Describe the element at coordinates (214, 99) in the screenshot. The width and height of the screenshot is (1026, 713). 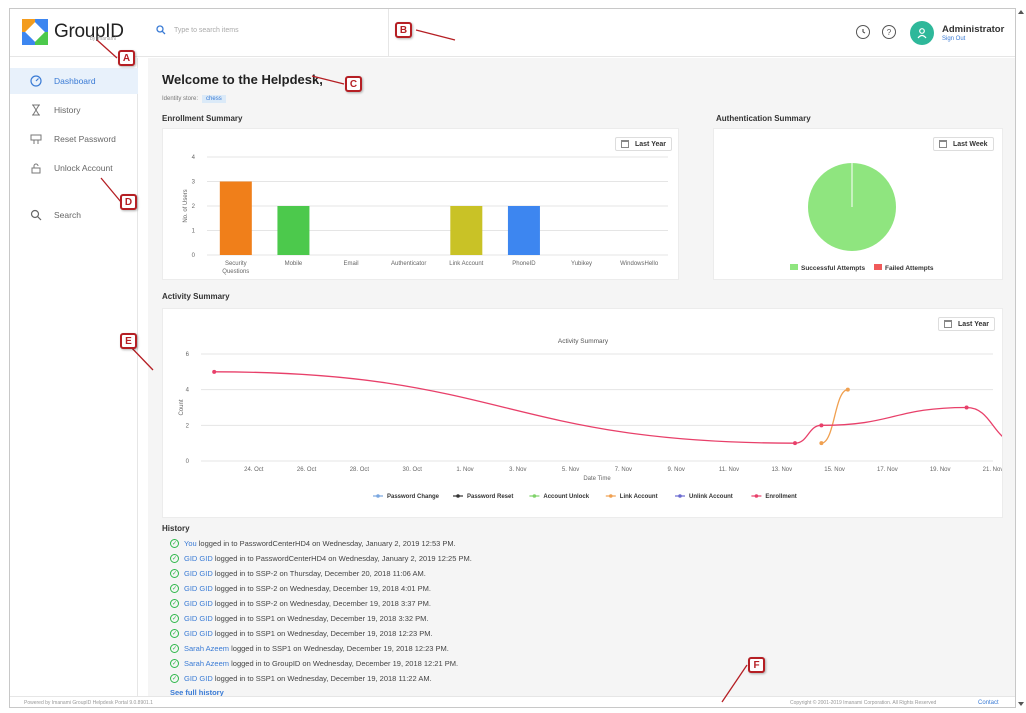
I see `identity-store-badge: chess` at that location.